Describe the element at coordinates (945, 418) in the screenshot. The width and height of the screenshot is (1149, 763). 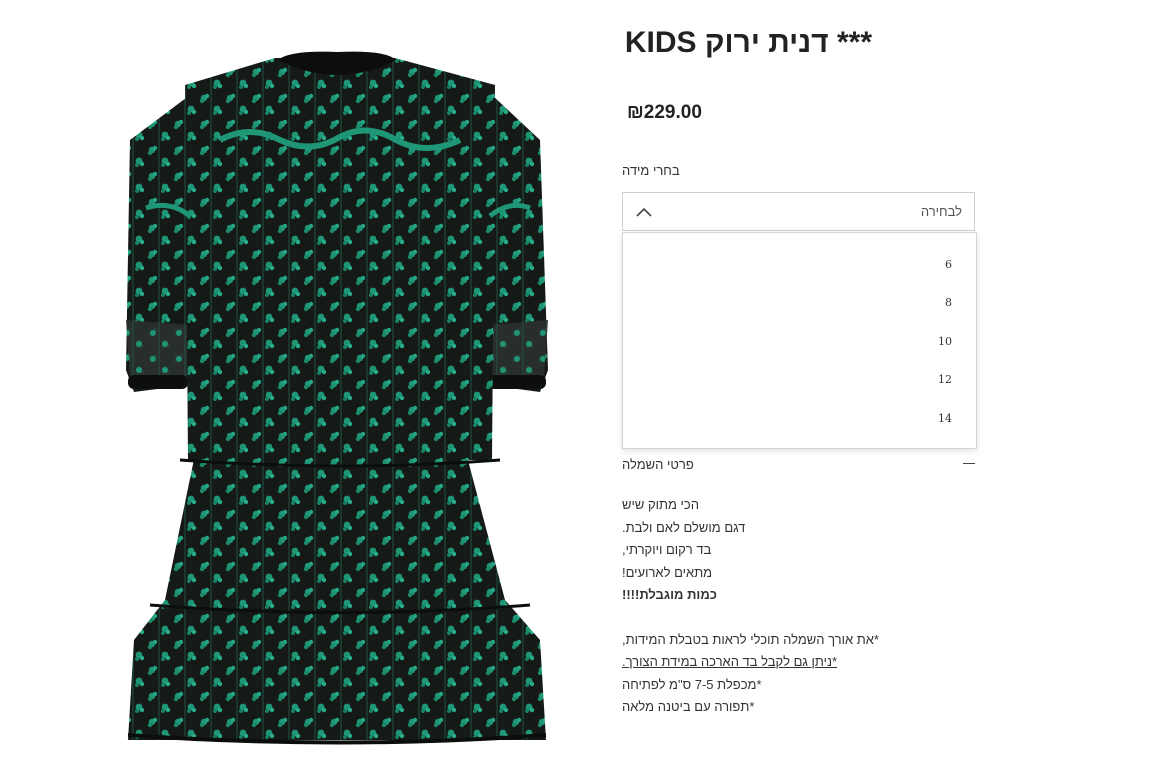
I see `size-option-14: 14` at that location.